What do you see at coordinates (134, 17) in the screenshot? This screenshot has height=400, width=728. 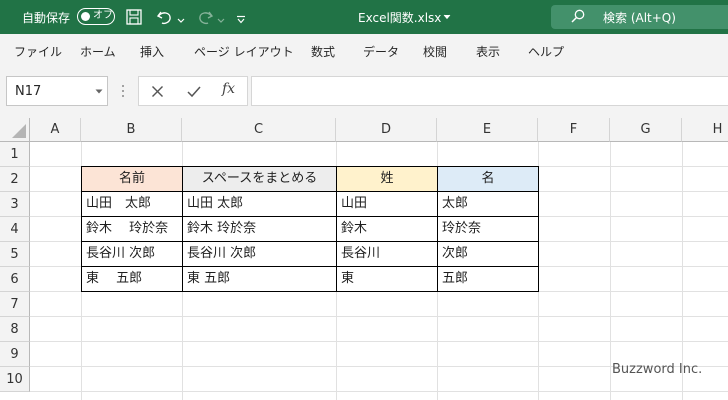 I see `save-icon` at bounding box center [134, 17].